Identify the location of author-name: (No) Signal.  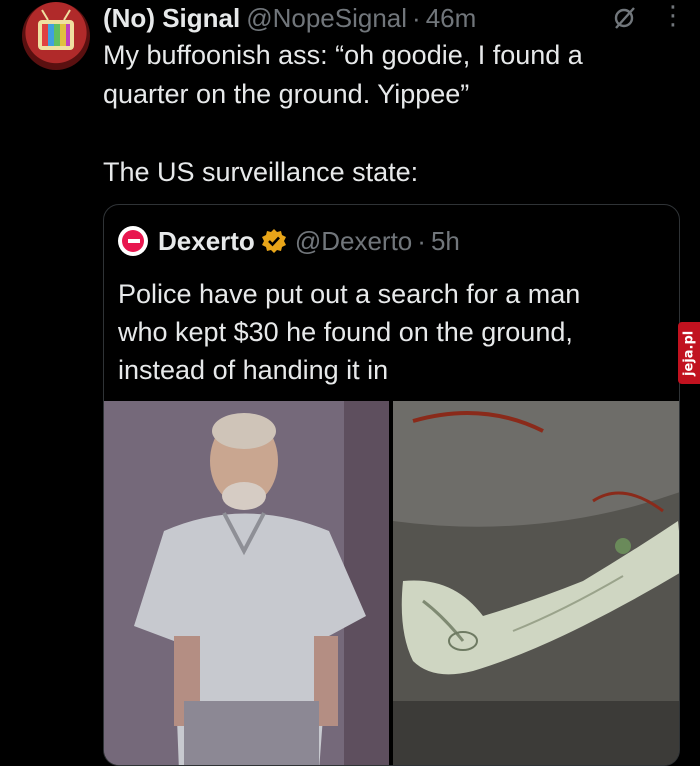
(171, 18).